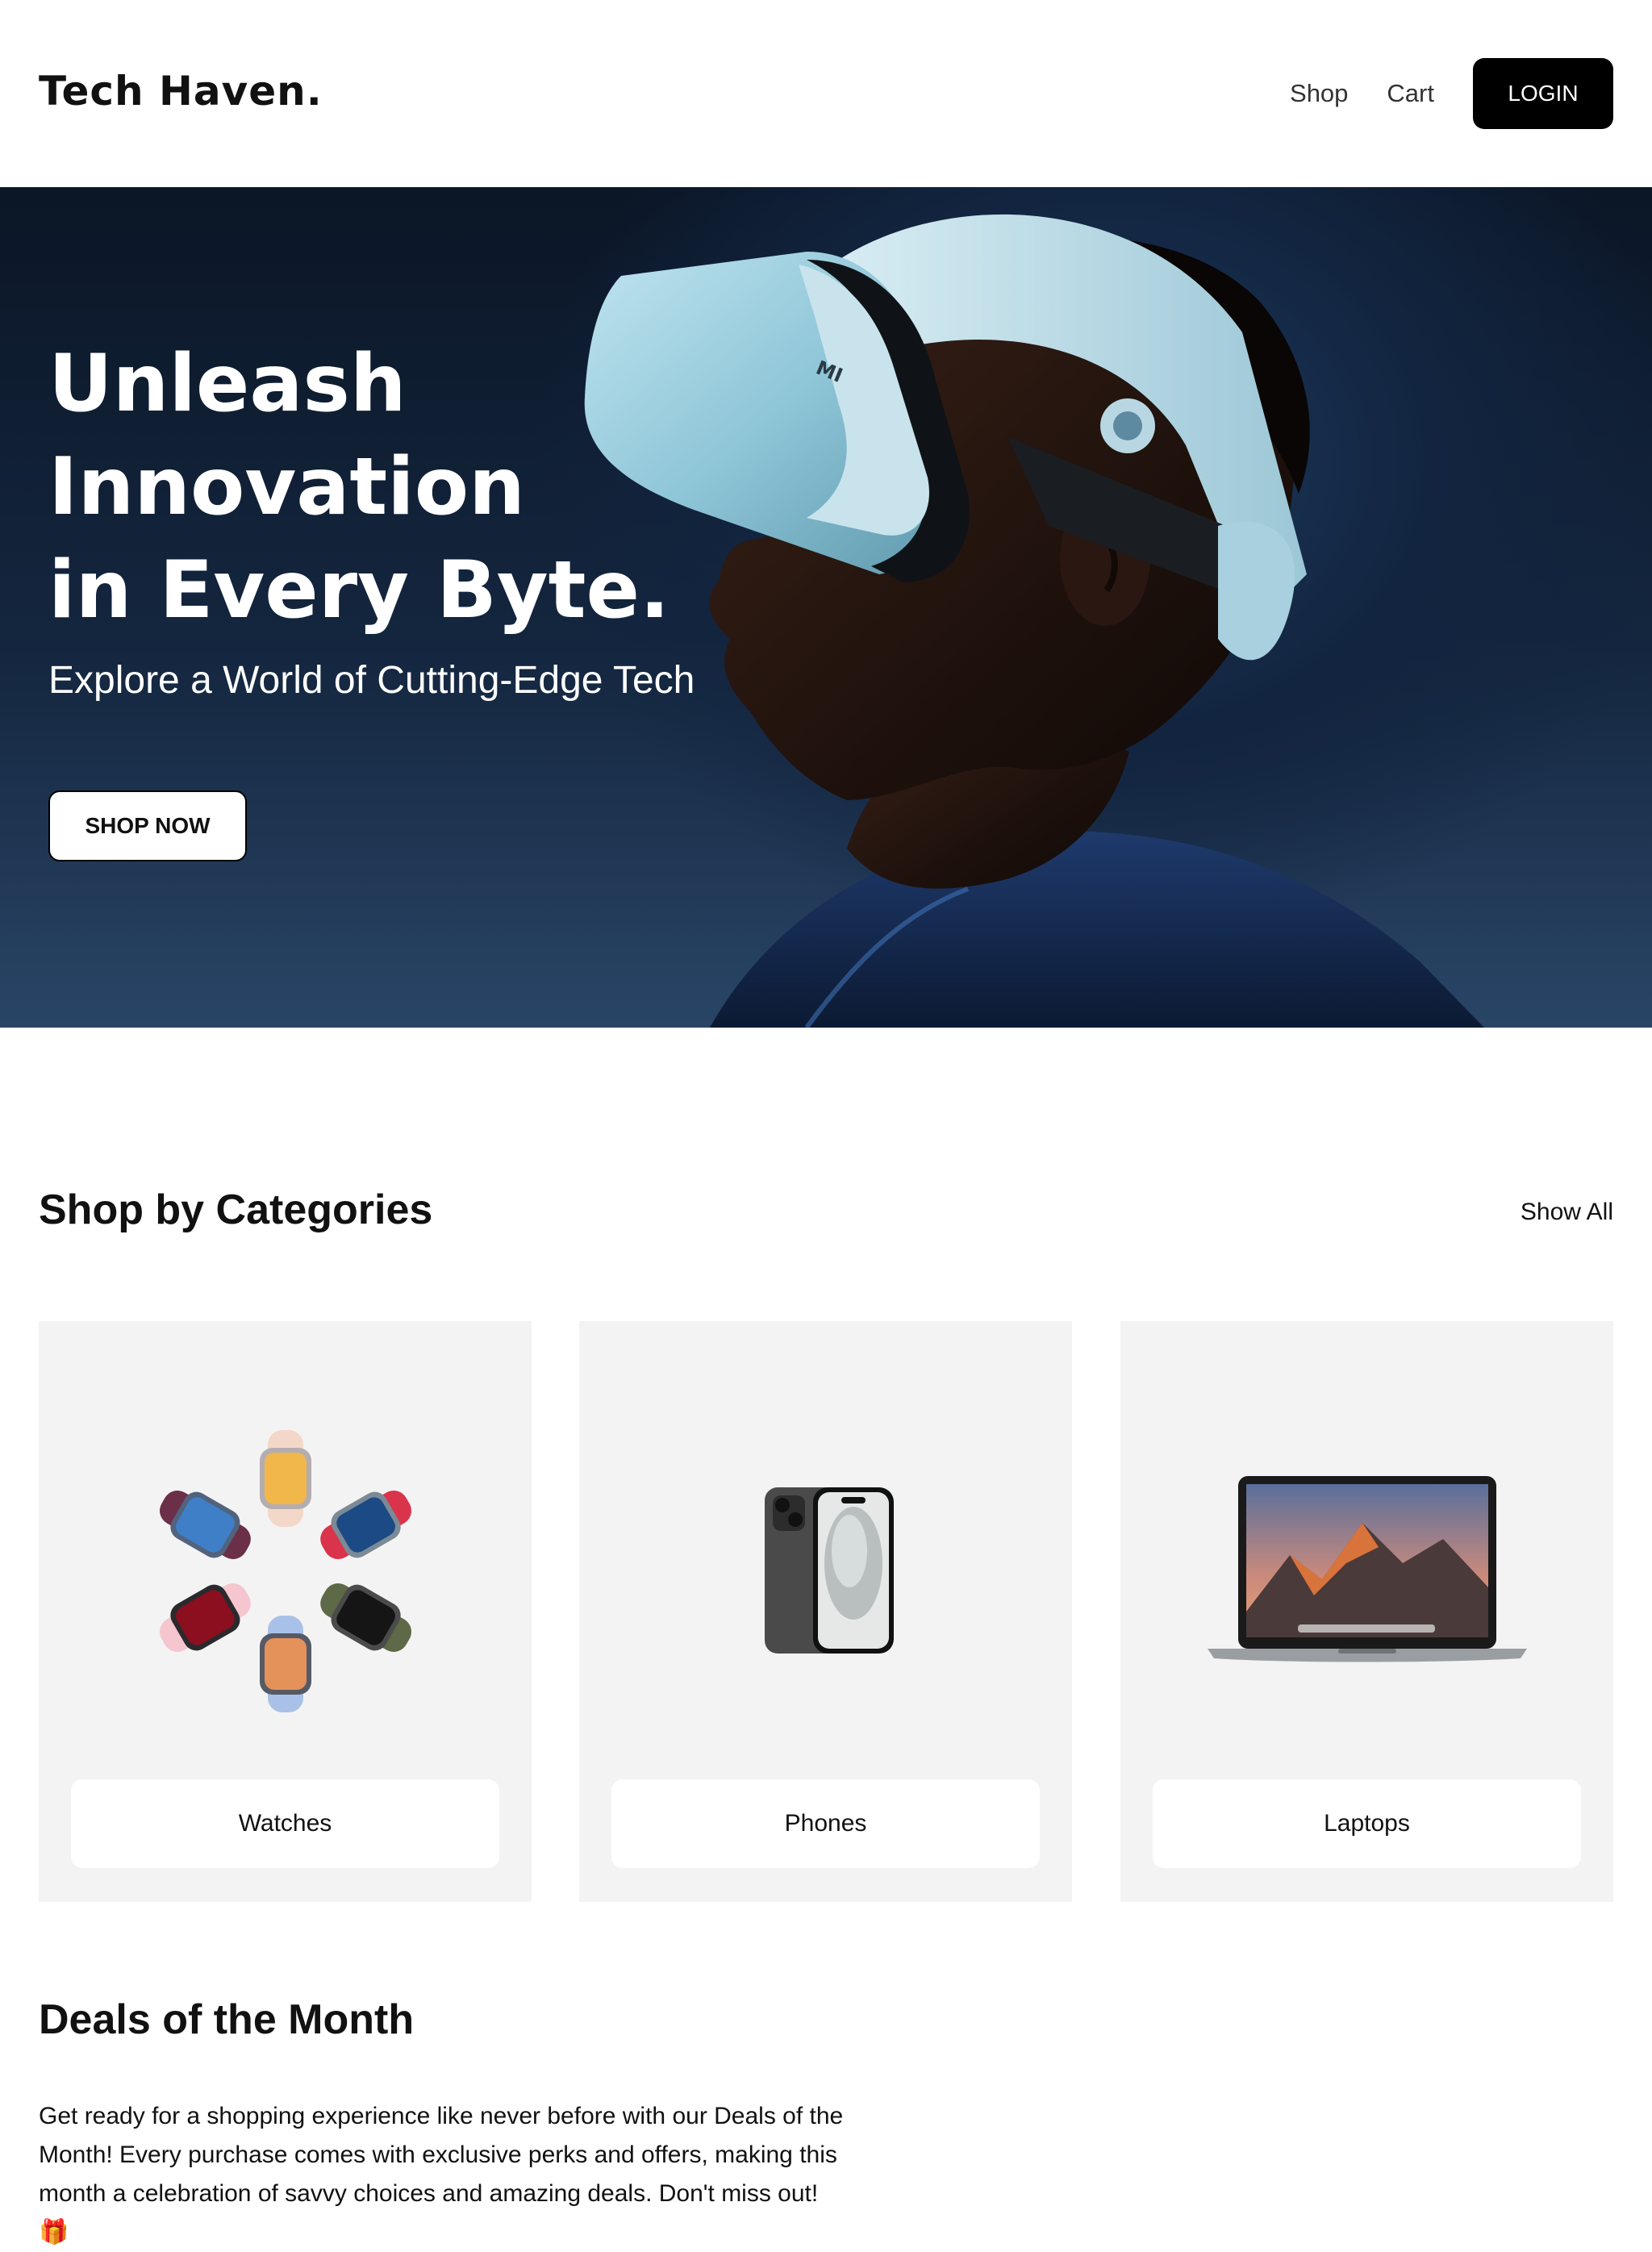 This screenshot has height=2252, width=1652. Describe the element at coordinates (829, 1571) in the screenshot. I see `smartphone-icon` at that location.